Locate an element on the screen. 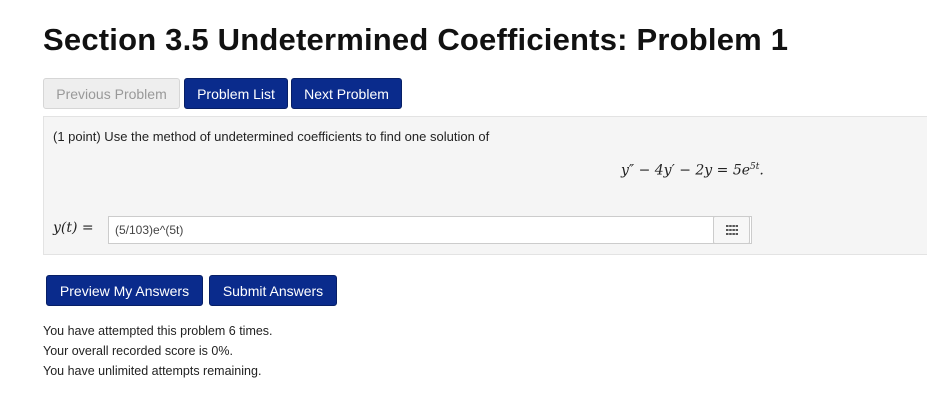  equation-exponent: 5t is located at coordinates (755, 167).